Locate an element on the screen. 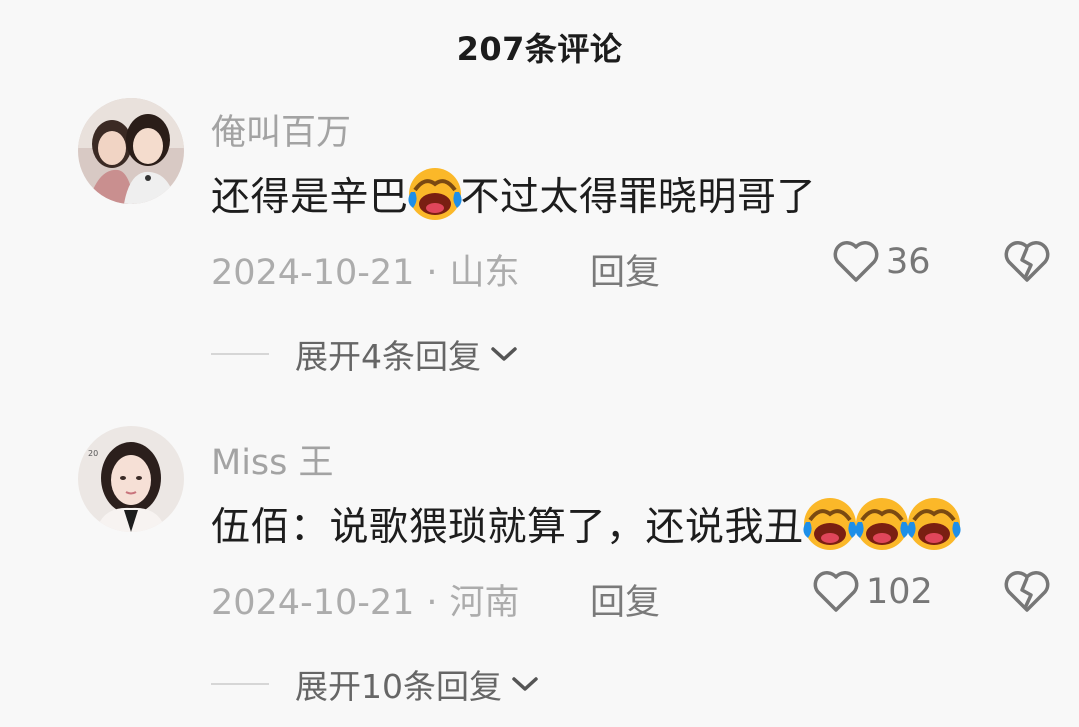 Image resolution: width=1079 pixels, height=727 pixels. avatar is located at coordinates (131, 151).